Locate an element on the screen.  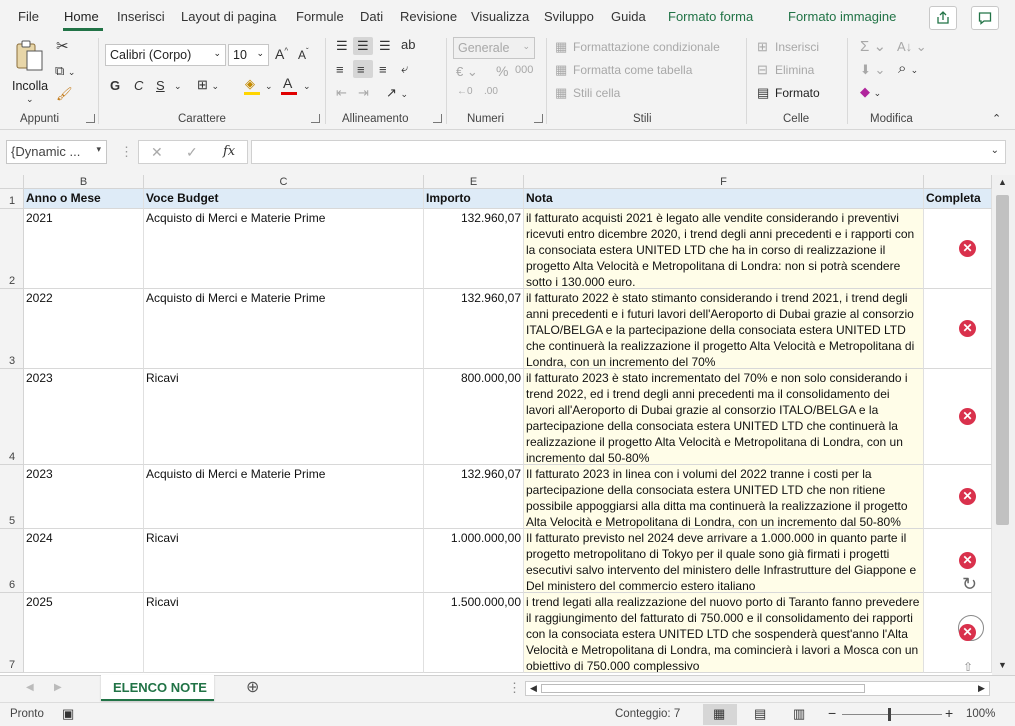
decrease-font-icon: Aˇ is located at coordinates (303, 55).